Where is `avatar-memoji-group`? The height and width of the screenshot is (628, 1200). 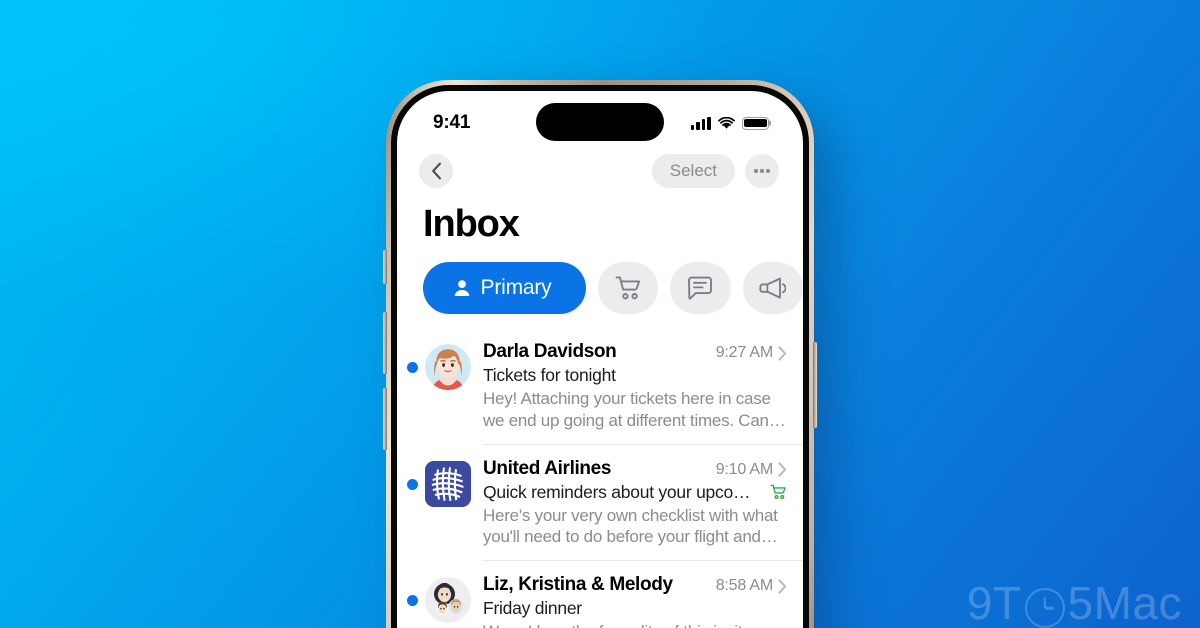
avatar-memoji-group is located at coordinates (448, 600).